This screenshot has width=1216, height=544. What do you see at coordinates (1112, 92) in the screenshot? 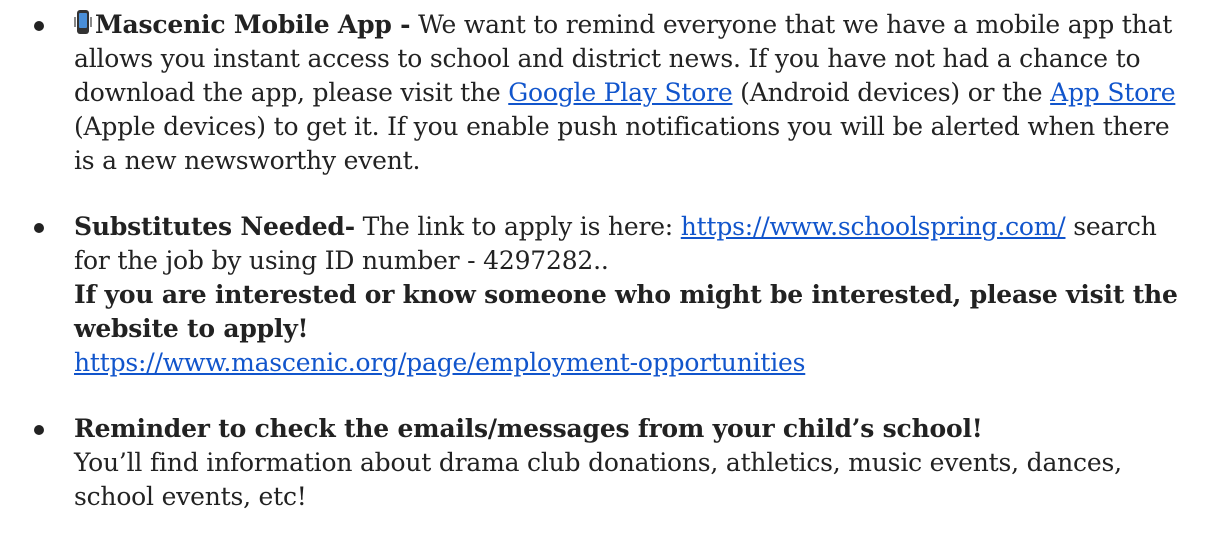
I see `app-store-link: App Store` at bounding box center [1112, 92].